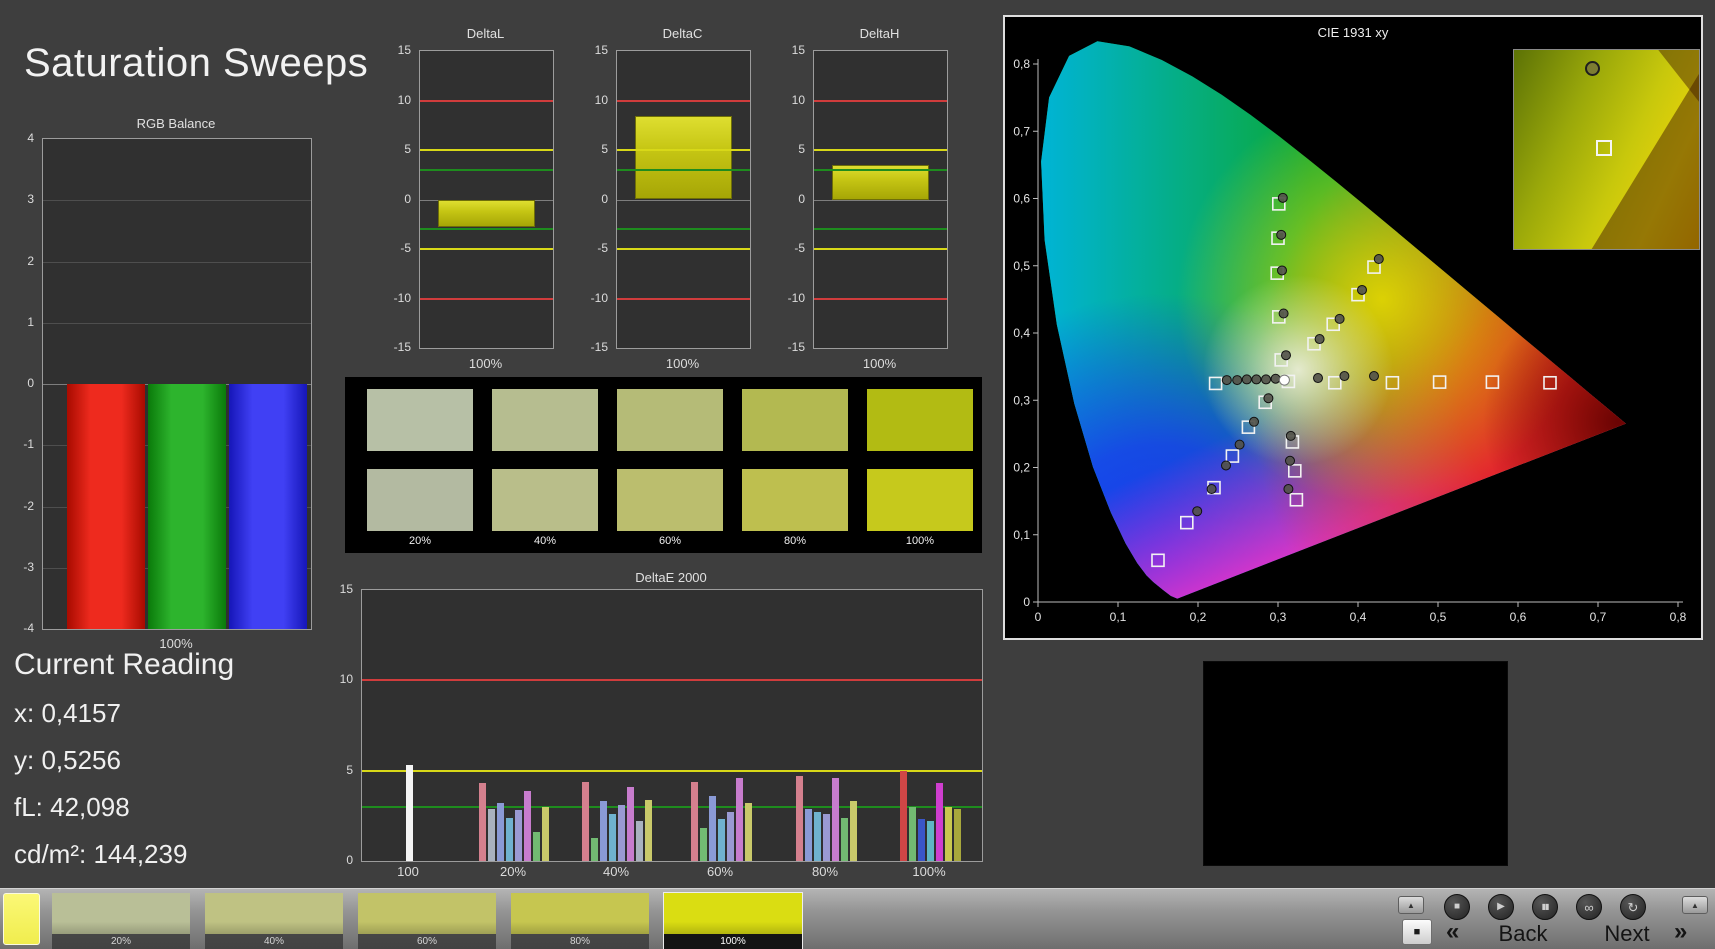  What do you see at coordinates (1523, 934) in the screenshot?
I see `back-button: Back` at bounding box center [1523, 934].